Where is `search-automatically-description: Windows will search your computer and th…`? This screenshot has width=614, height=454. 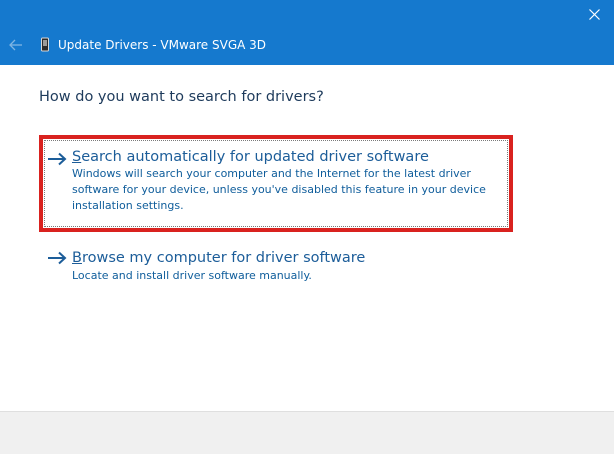 search-automatically-description: Windows will search your computer and th… is located at coordinates (279, 189).